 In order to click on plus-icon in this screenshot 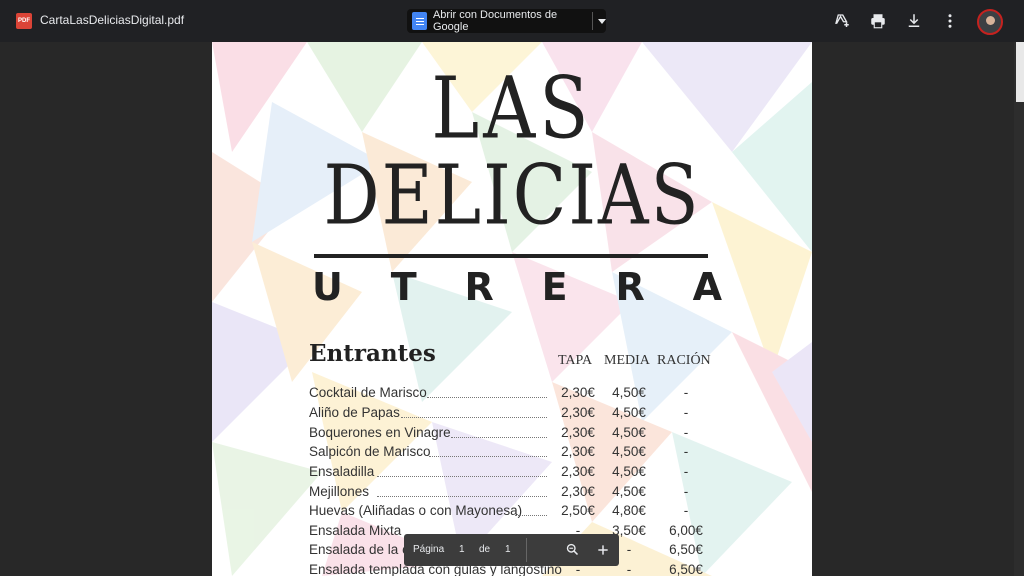, I will do `click(603, 550)`.